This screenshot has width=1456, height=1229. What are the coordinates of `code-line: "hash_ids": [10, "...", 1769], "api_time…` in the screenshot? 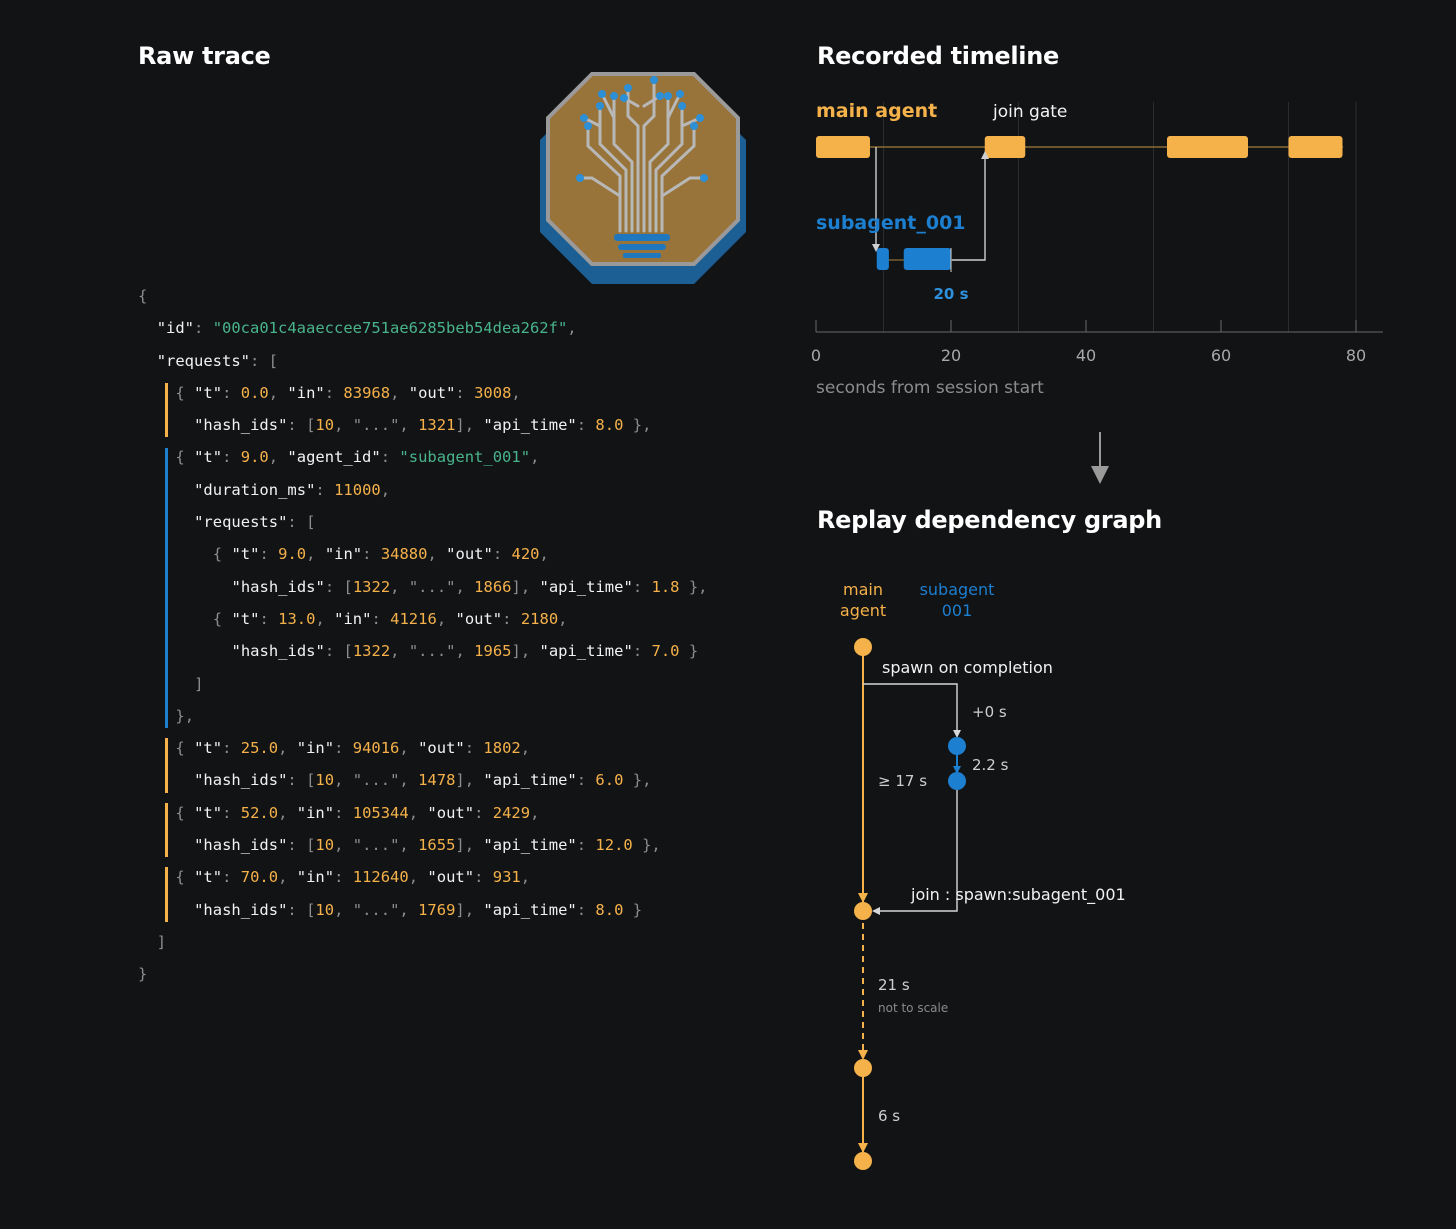 It's located at (422, 910).